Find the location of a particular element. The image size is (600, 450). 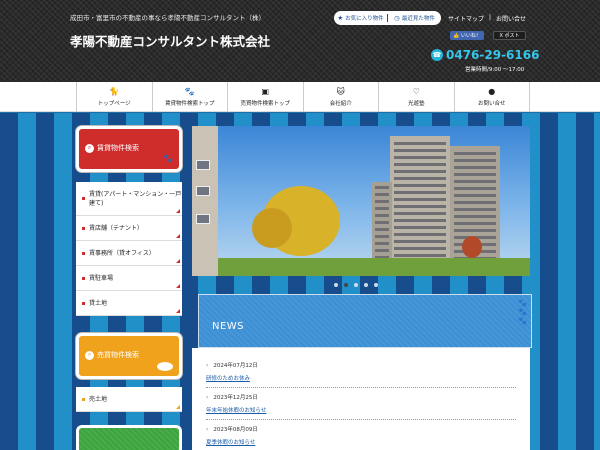

nav-label: トップページ is located at coordinates (114, 103).